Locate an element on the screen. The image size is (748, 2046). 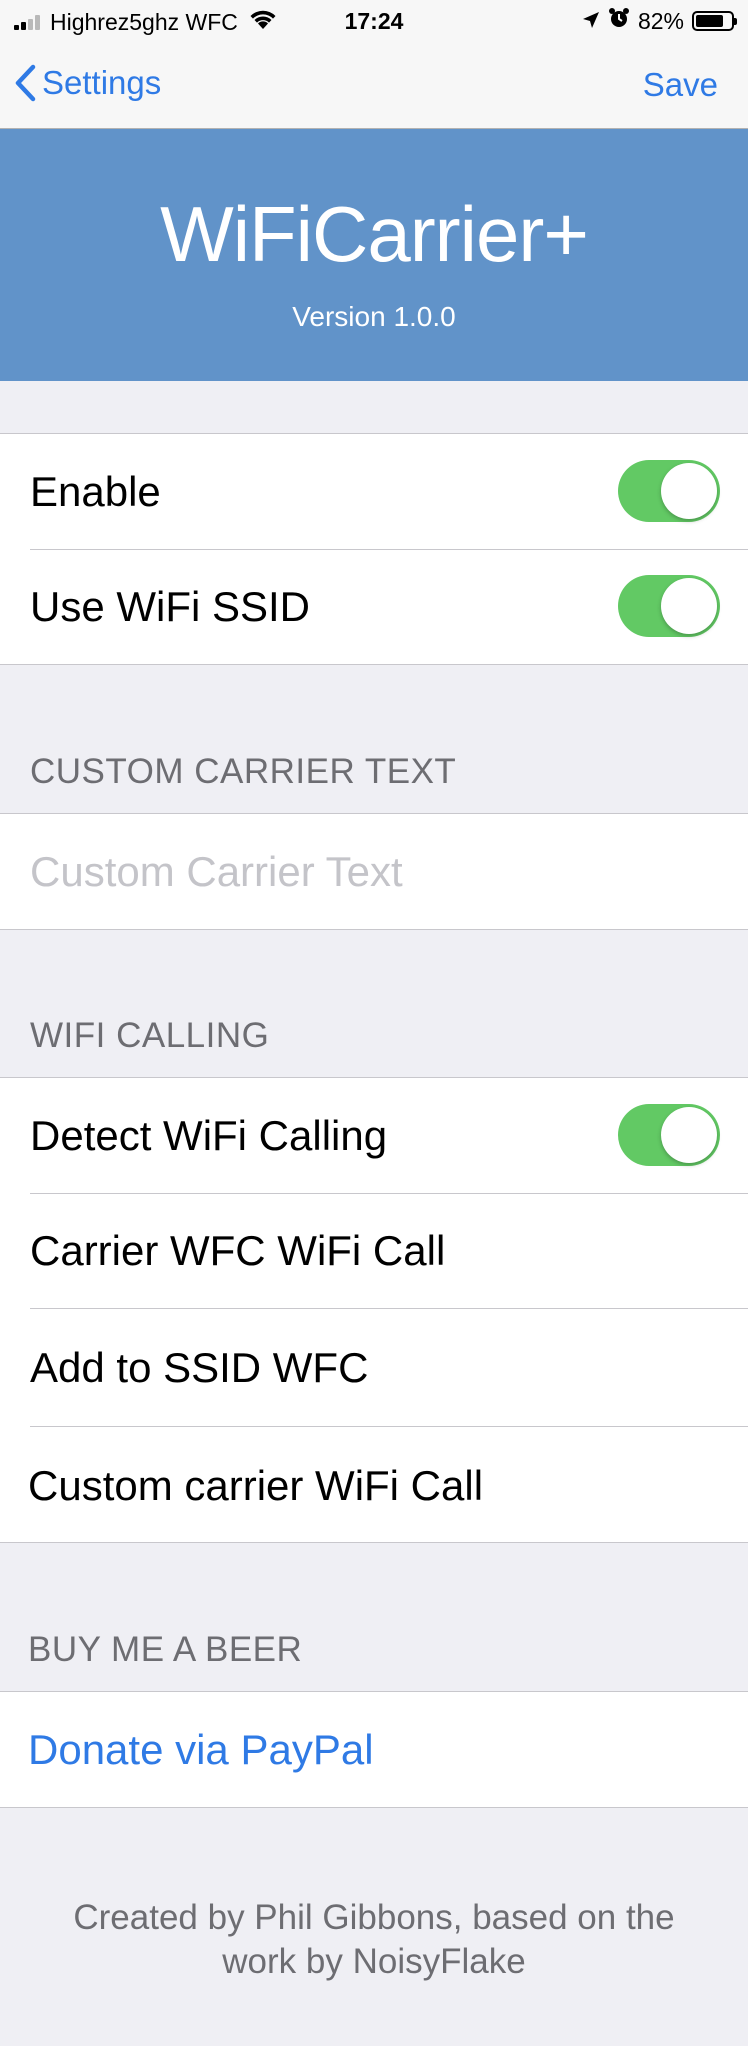
detect-wifi-calling-row: Detect WiFi Calling is located at coordinates (374, 1135).